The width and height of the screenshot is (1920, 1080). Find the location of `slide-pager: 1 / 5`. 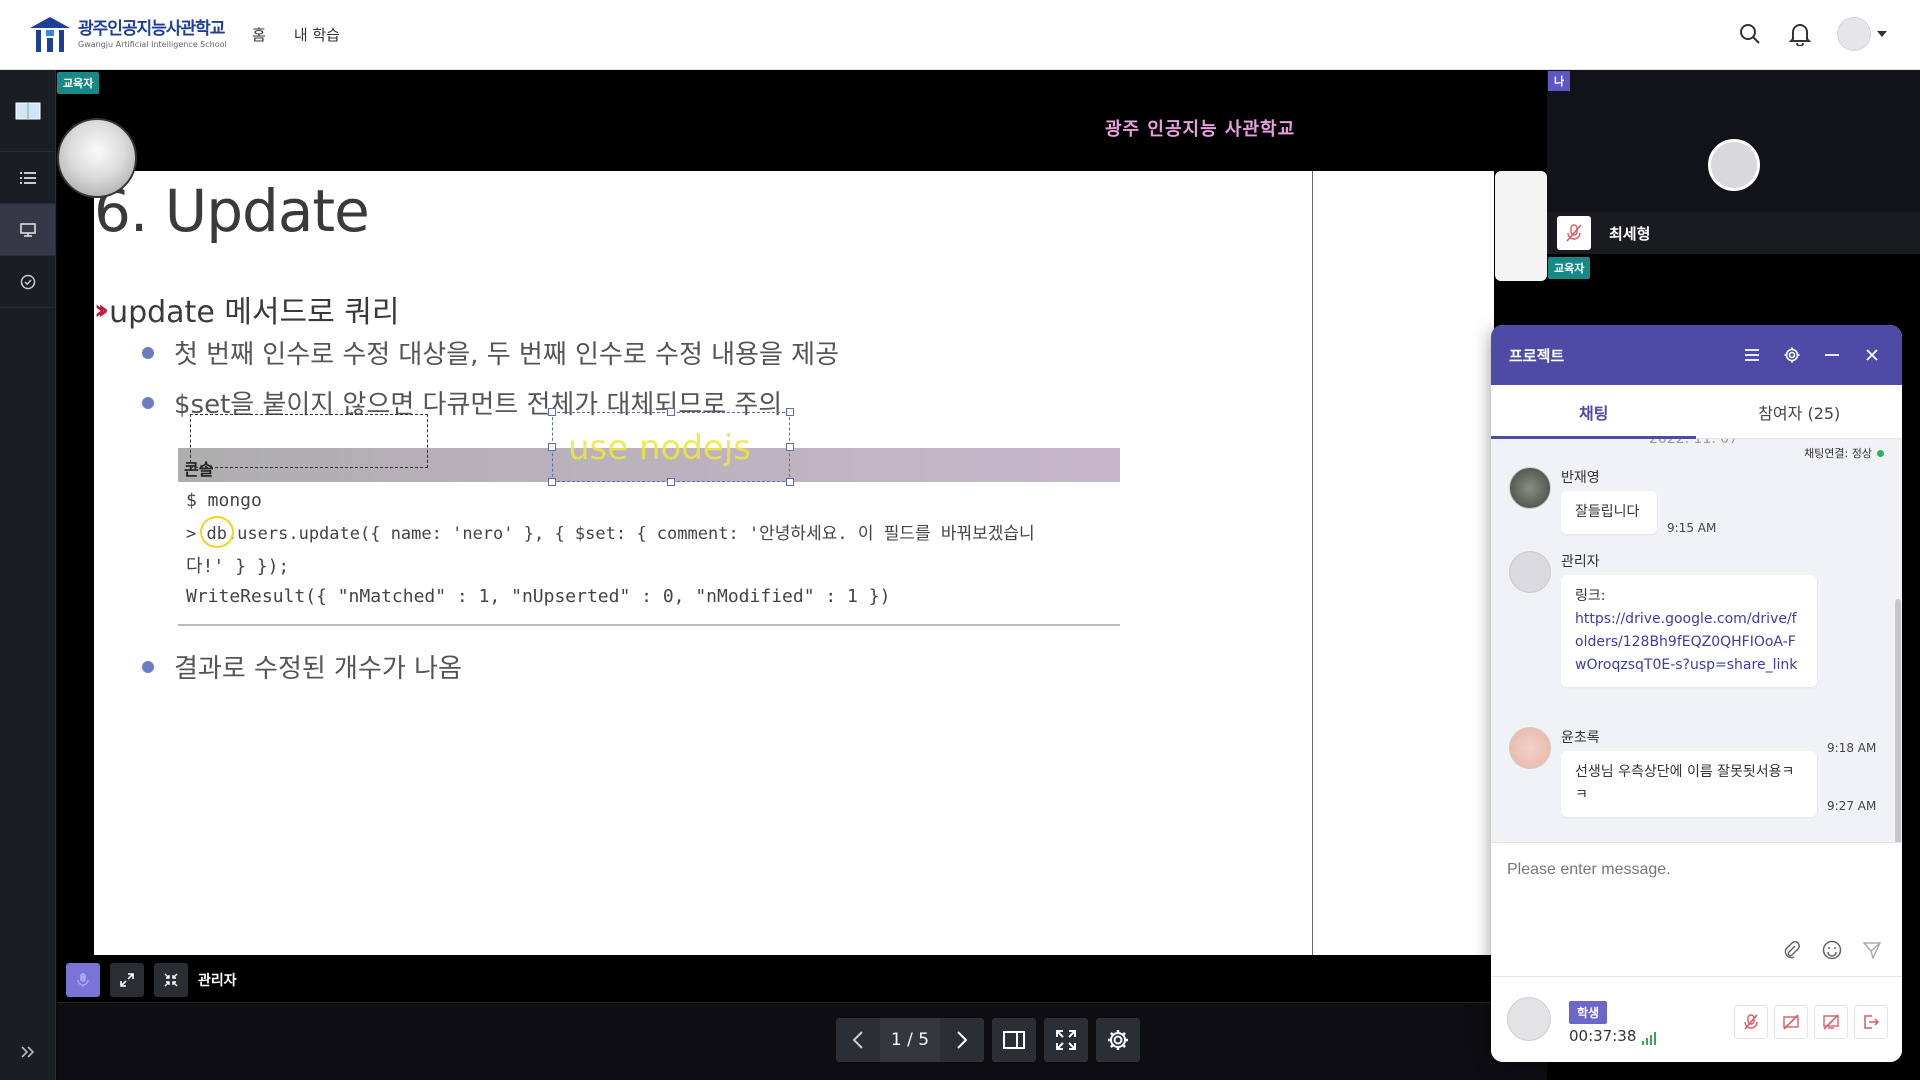

slide-pager: 1 / 5 is located at coordinates (988, 1040).